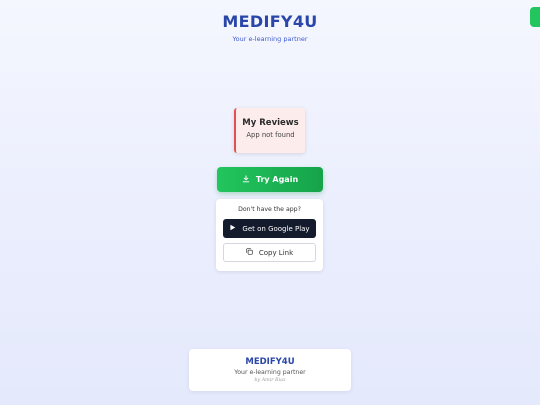  What do you see at coordinates (270, 39) in the screenshot?
I see `page-tagline: Your e-learning partner` at bounding box center [270, 39].